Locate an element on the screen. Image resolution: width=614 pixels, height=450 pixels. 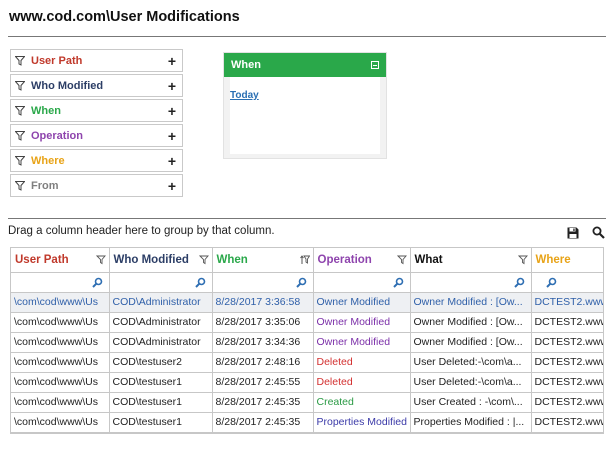
when-filter-box: When Today is located at coordinates (305, 105).